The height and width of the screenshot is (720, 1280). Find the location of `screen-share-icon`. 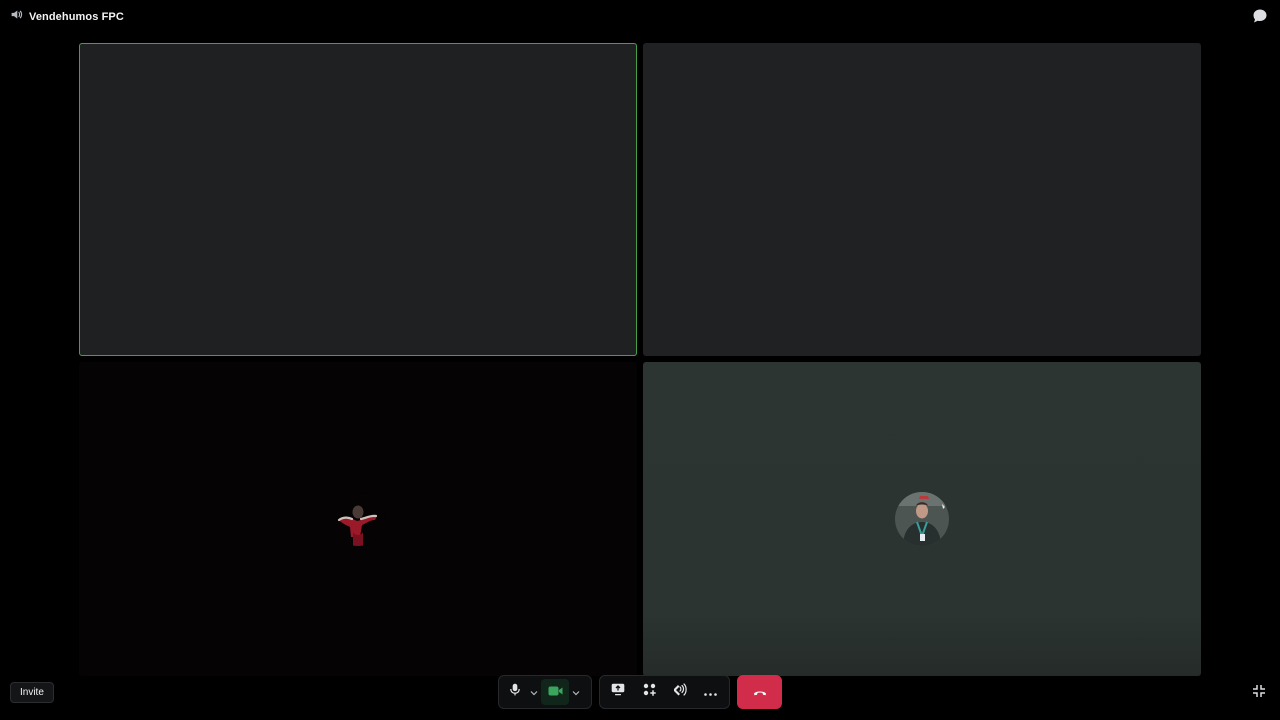

screen-share-icon is located at coordinates (618, 692).